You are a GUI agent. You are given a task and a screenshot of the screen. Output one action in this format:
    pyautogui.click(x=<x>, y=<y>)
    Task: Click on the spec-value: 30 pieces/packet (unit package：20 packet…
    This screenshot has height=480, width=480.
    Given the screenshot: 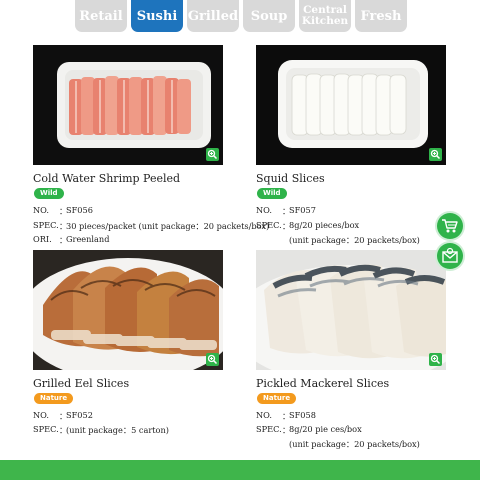 What is the action you would take?
    pyautogui.click(x=168, y=226)
    